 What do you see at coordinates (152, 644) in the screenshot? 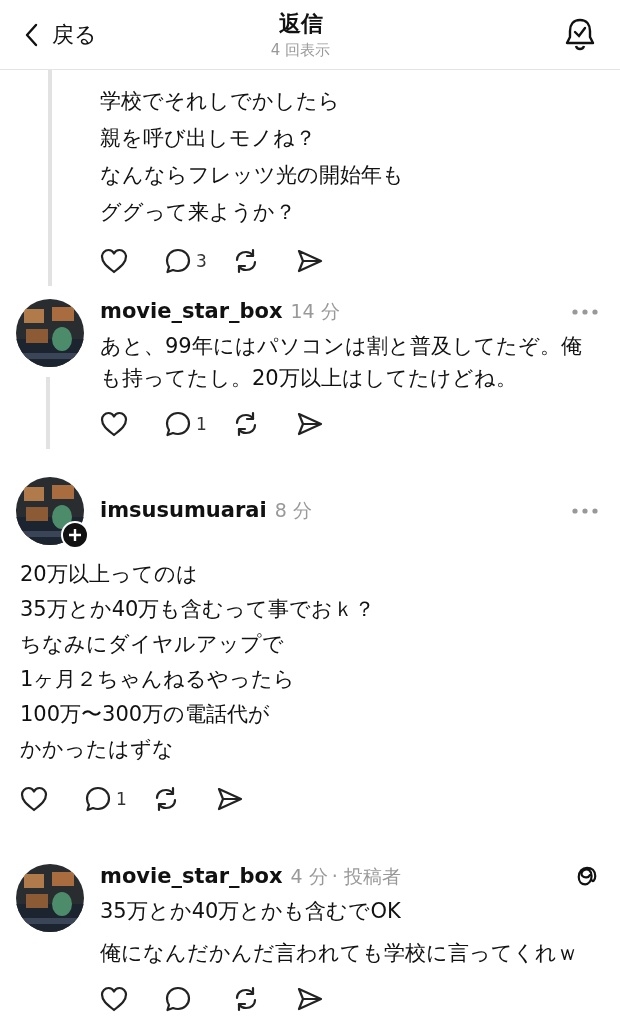
I see `post-text: ちなみにダイヤルアップで` at bounding box center [152, 644].